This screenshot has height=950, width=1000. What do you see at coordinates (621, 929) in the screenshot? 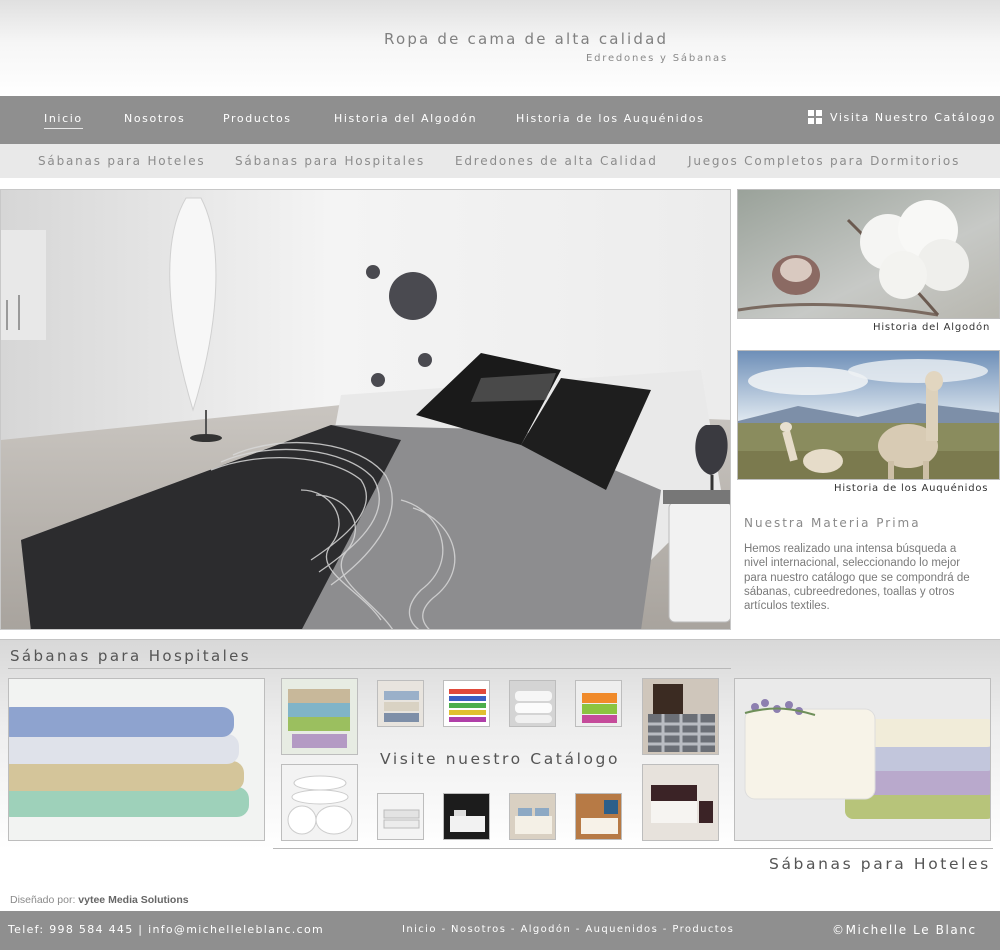
I see `footer-link-auquenidos: Auquenidos` at bounding box center [621, 929].